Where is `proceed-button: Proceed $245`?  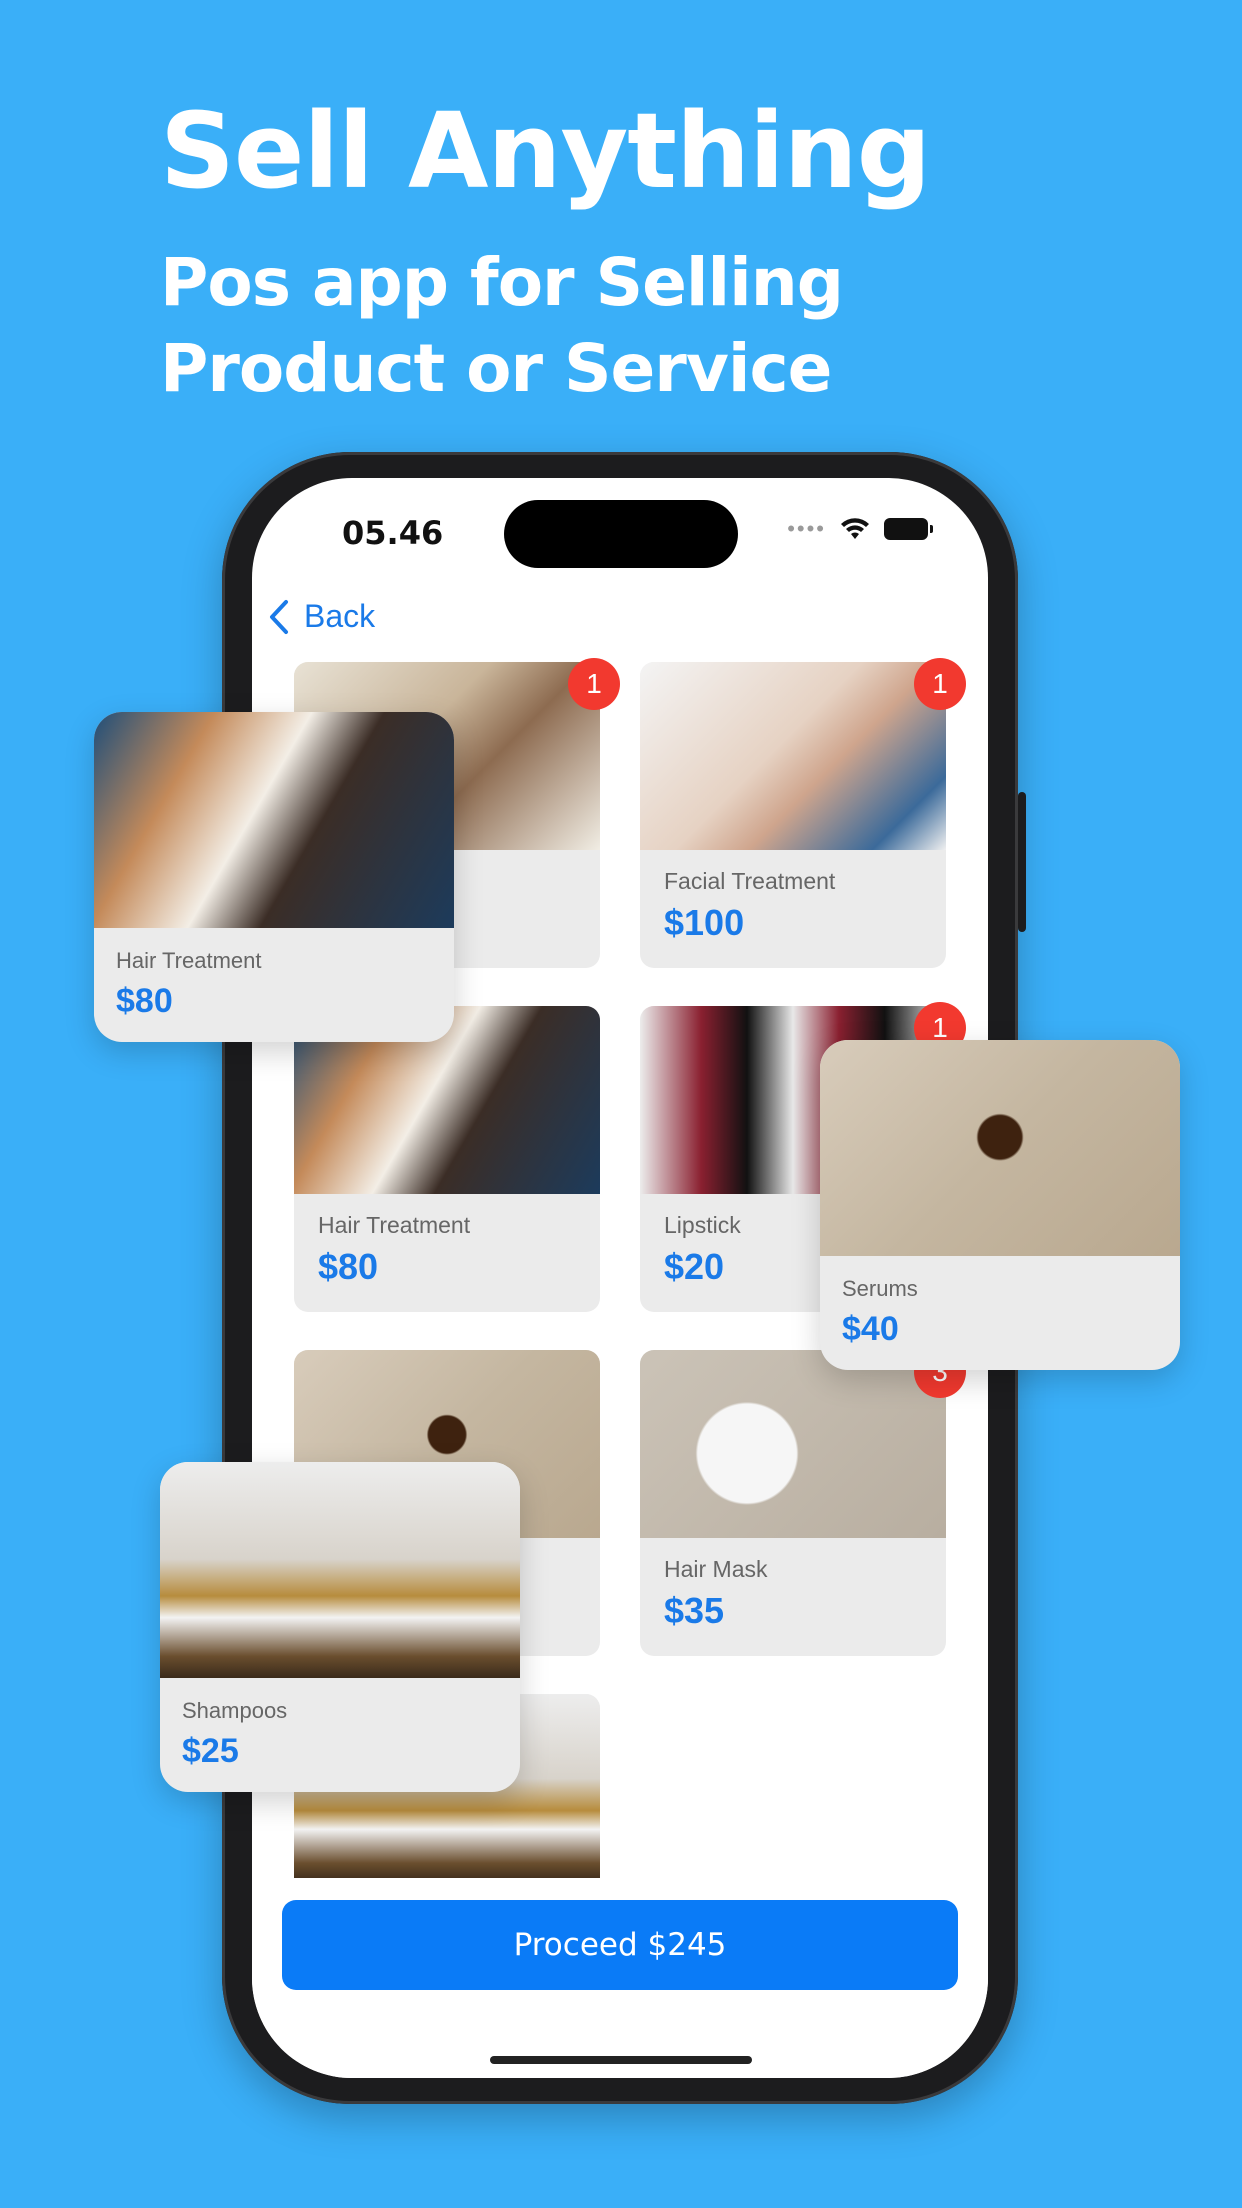
proceed-button: Proceed $245 is located at coordinates (620, 1945).